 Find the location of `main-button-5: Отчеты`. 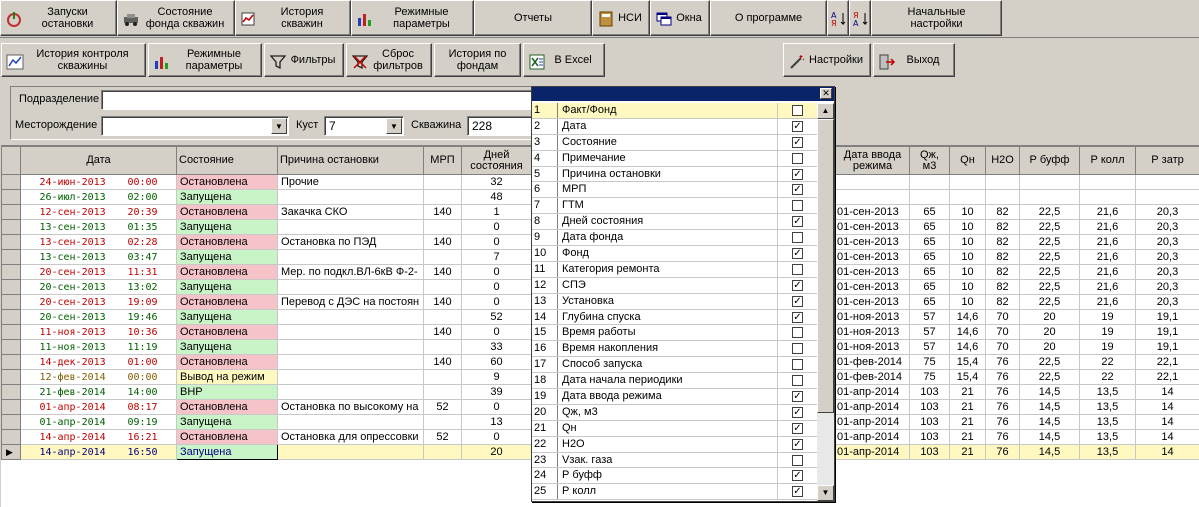

main-button-5: Отчеты is located at coordinates (533, 18).